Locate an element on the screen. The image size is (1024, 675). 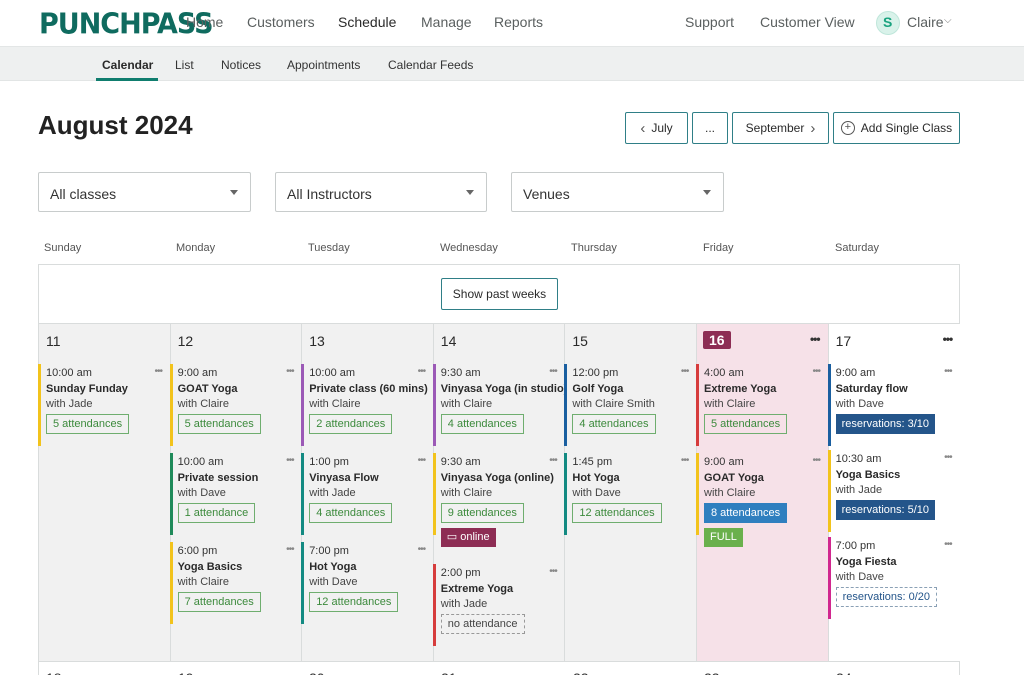
day-number: 20 is located at coordinates (317, 672).